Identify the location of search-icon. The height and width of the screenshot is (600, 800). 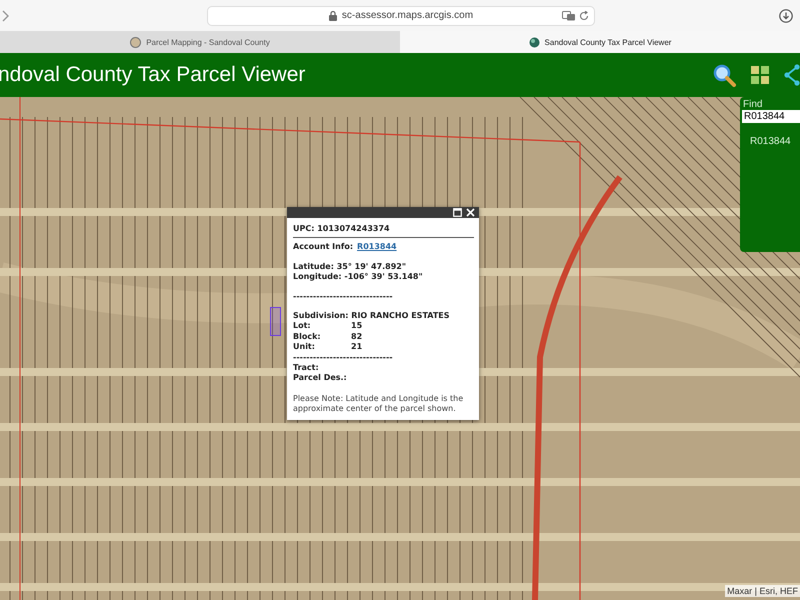
(724, 75).